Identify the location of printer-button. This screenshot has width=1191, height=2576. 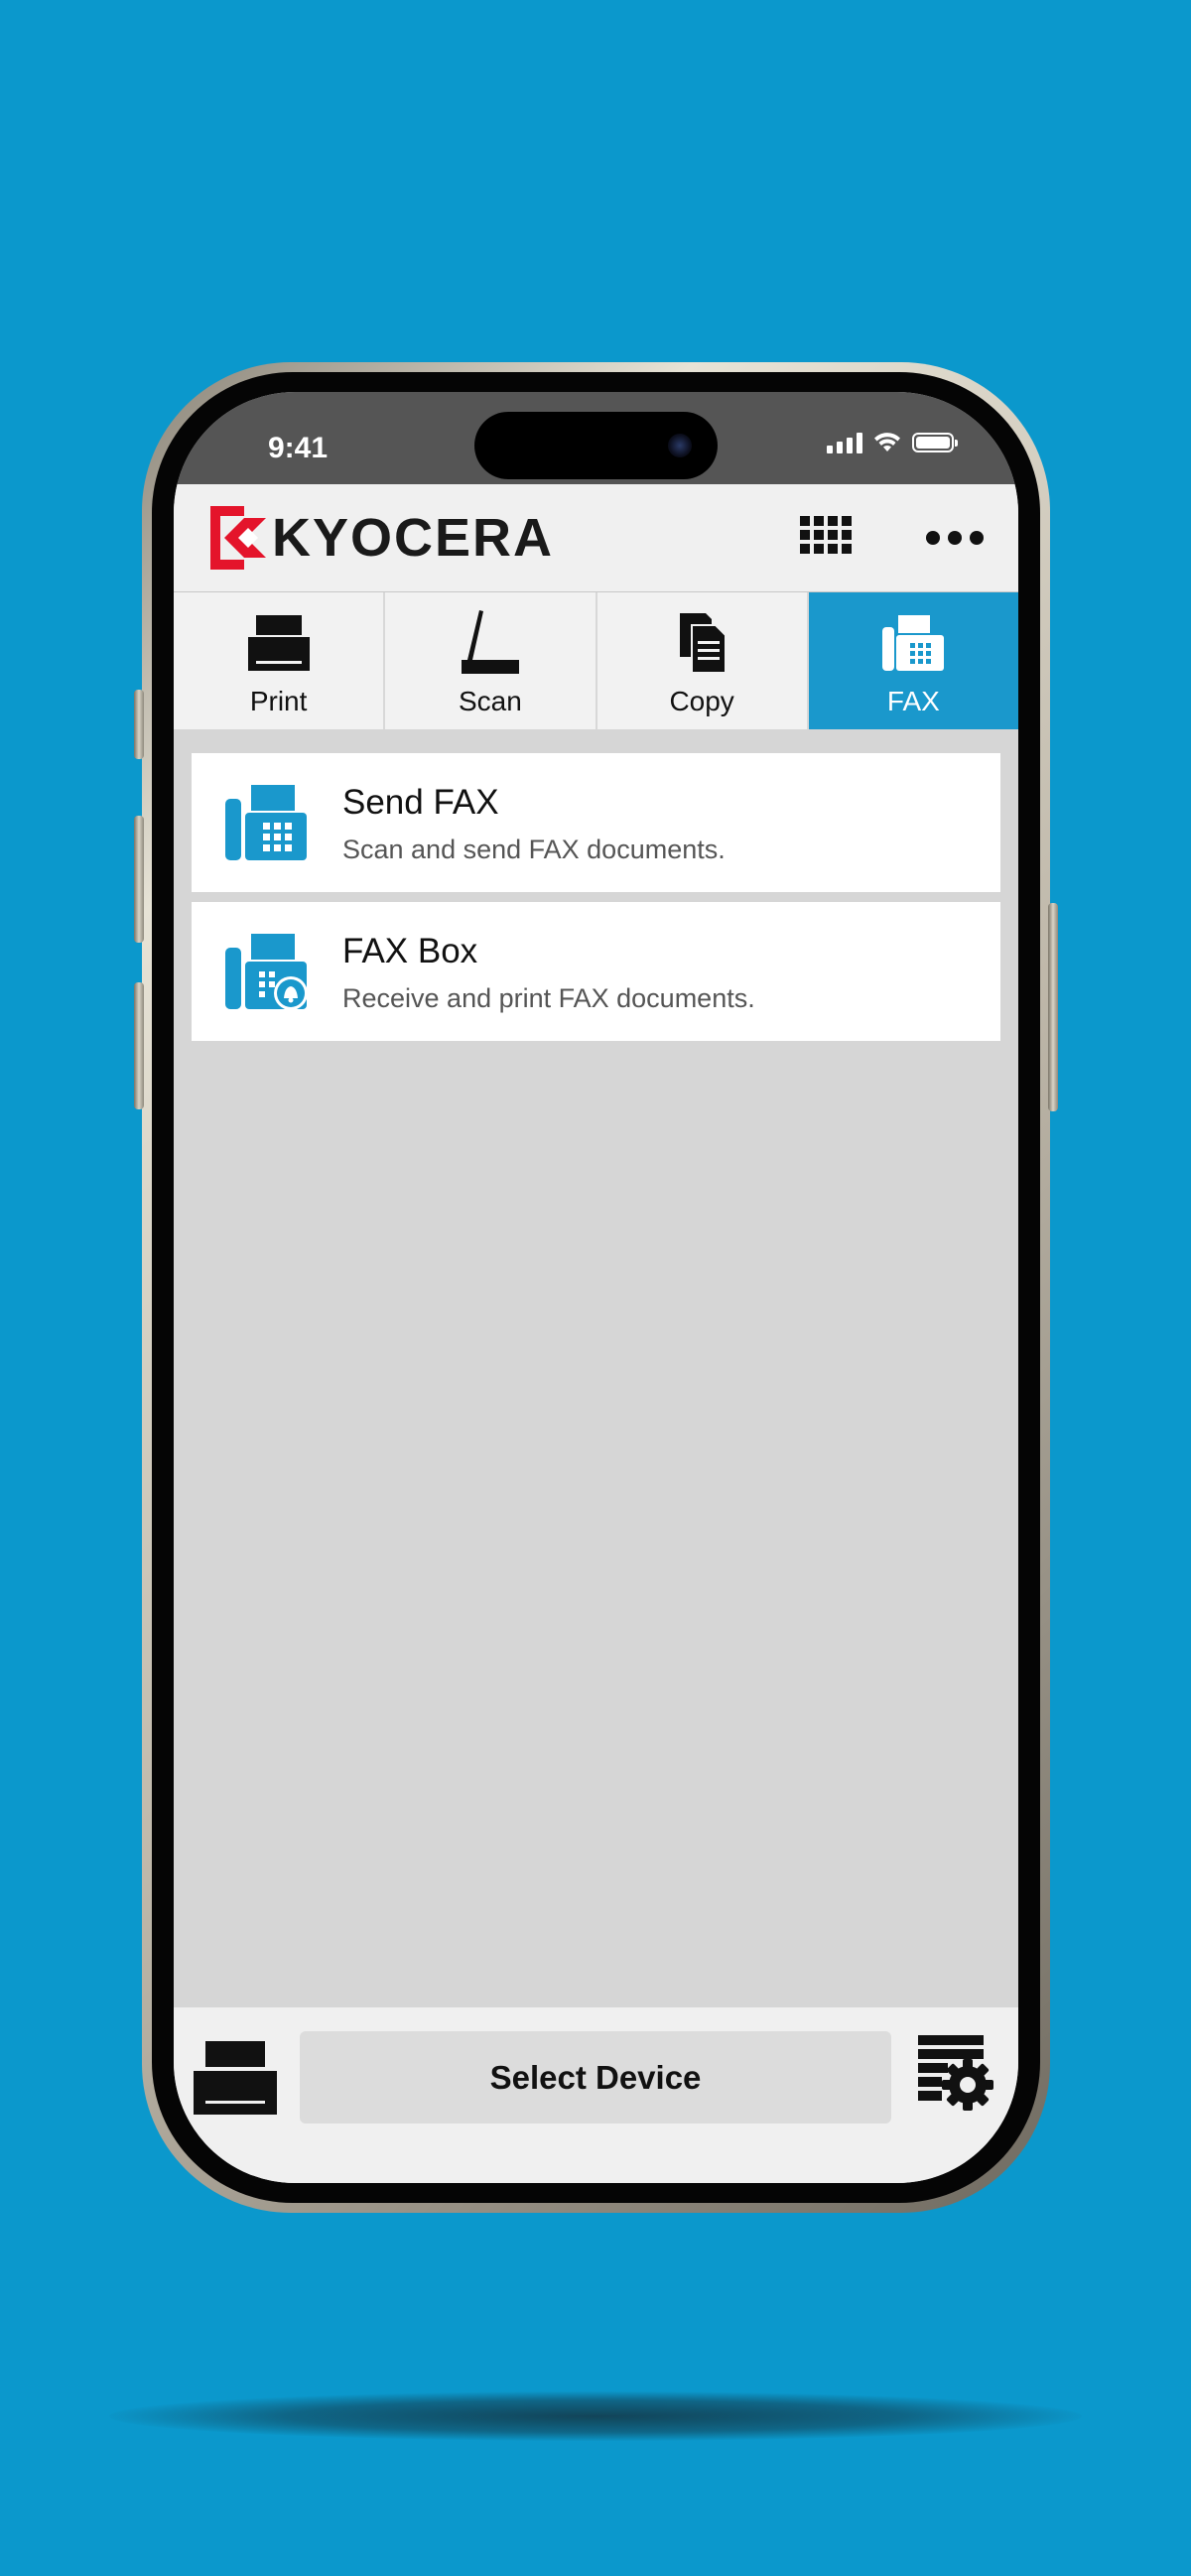
(236, 2077).